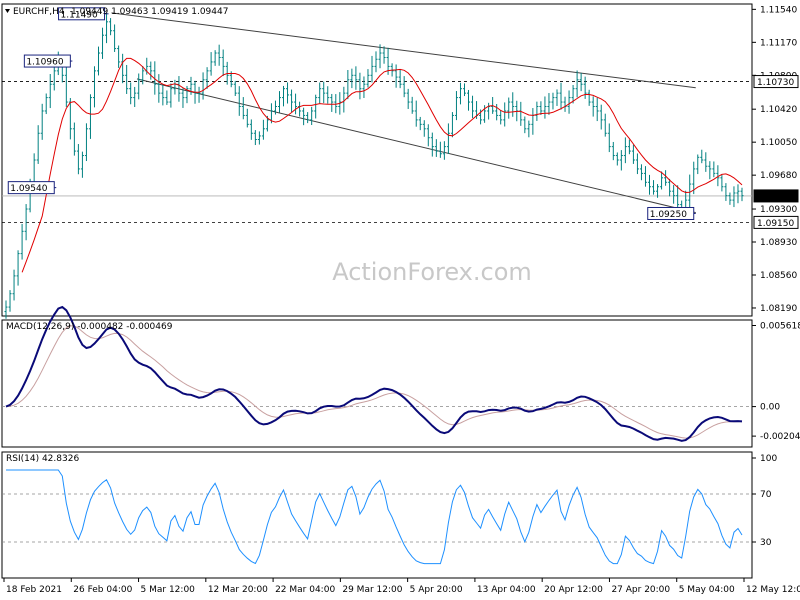 Image resolution: width=800 pixels, height=600 pixels. I want to click on main-y-tick-label: 1.11170, so click(778, 43).